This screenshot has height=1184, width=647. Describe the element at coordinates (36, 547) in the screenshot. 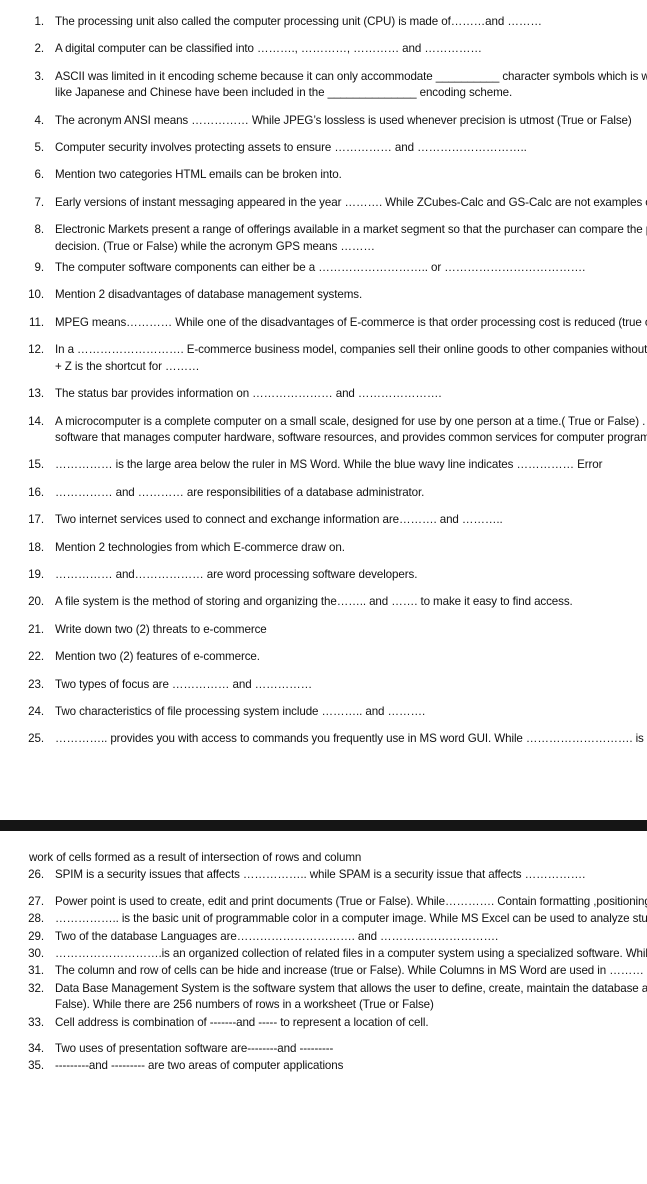

I see `question-number: 18.` at that location.